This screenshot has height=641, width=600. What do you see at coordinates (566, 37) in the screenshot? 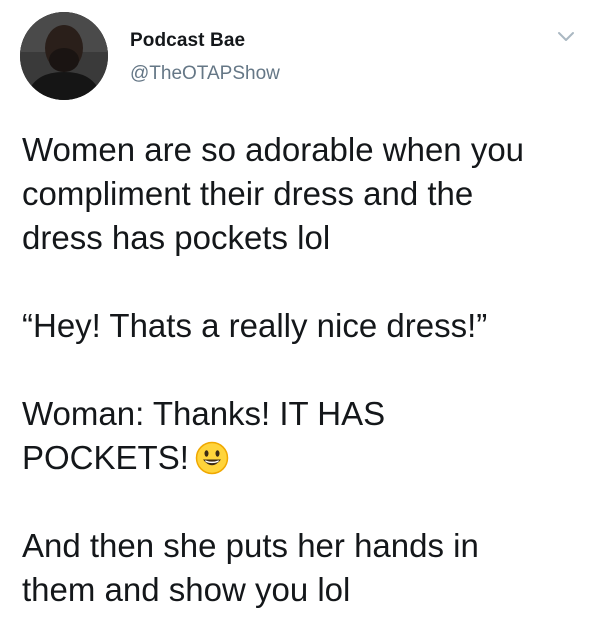
I see `chevron-down-icon` at bounding box center [566, 37].